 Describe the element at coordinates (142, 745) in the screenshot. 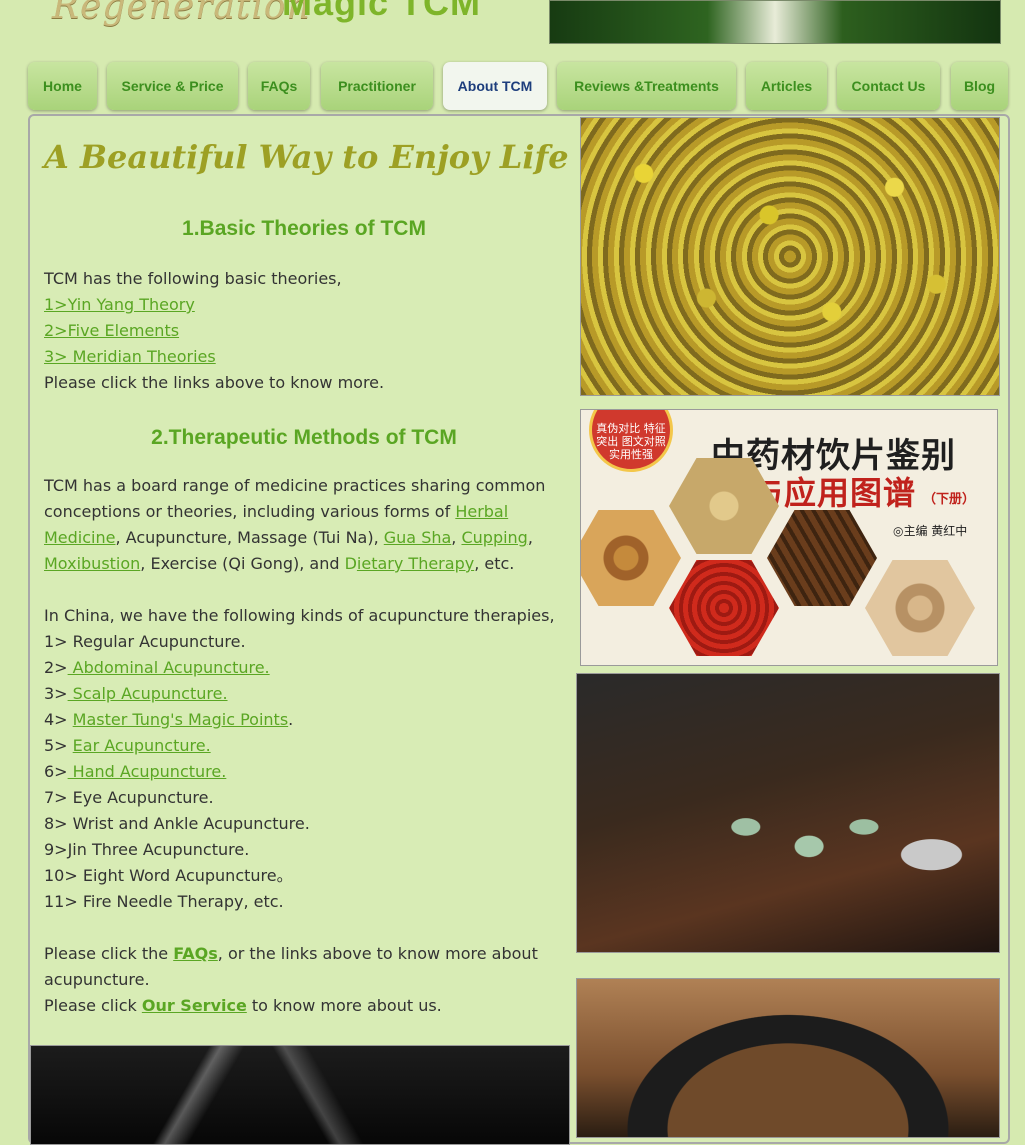

I see `acupuncture-item-link: Ear Acupuncture.` at that location.